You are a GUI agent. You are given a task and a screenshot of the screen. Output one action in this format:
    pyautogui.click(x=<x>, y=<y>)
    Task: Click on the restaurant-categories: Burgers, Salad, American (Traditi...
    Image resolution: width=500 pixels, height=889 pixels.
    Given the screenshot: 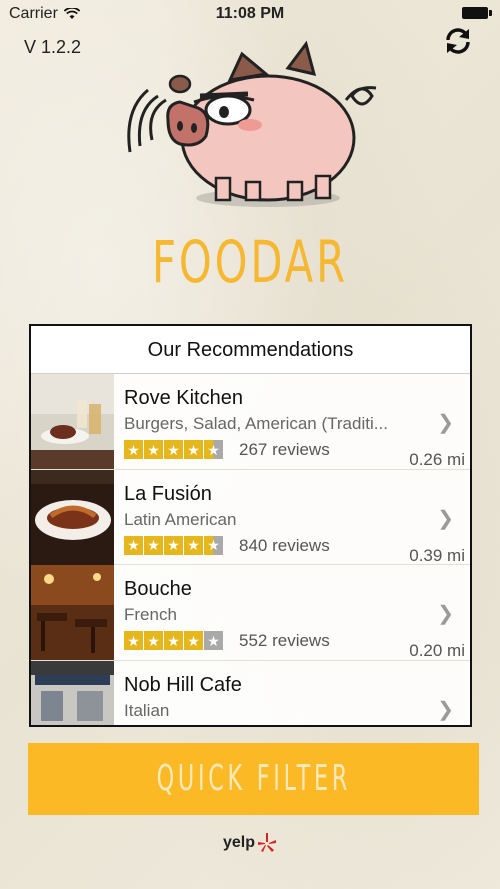 What is the action you would take?
    pyautogui.click(x=256, y=423)
    